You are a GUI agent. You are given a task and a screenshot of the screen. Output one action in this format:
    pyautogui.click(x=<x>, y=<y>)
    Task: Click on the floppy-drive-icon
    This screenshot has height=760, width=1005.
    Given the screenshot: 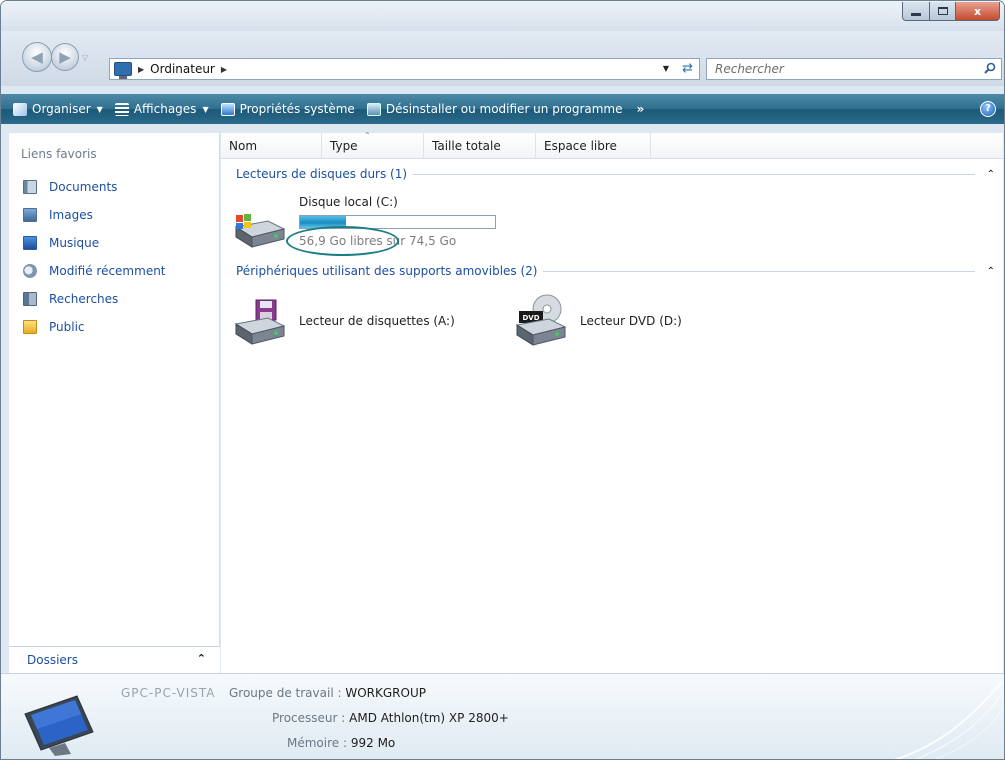 What is the action you would take?
    pyautogui.click(x=259, y=322)
    